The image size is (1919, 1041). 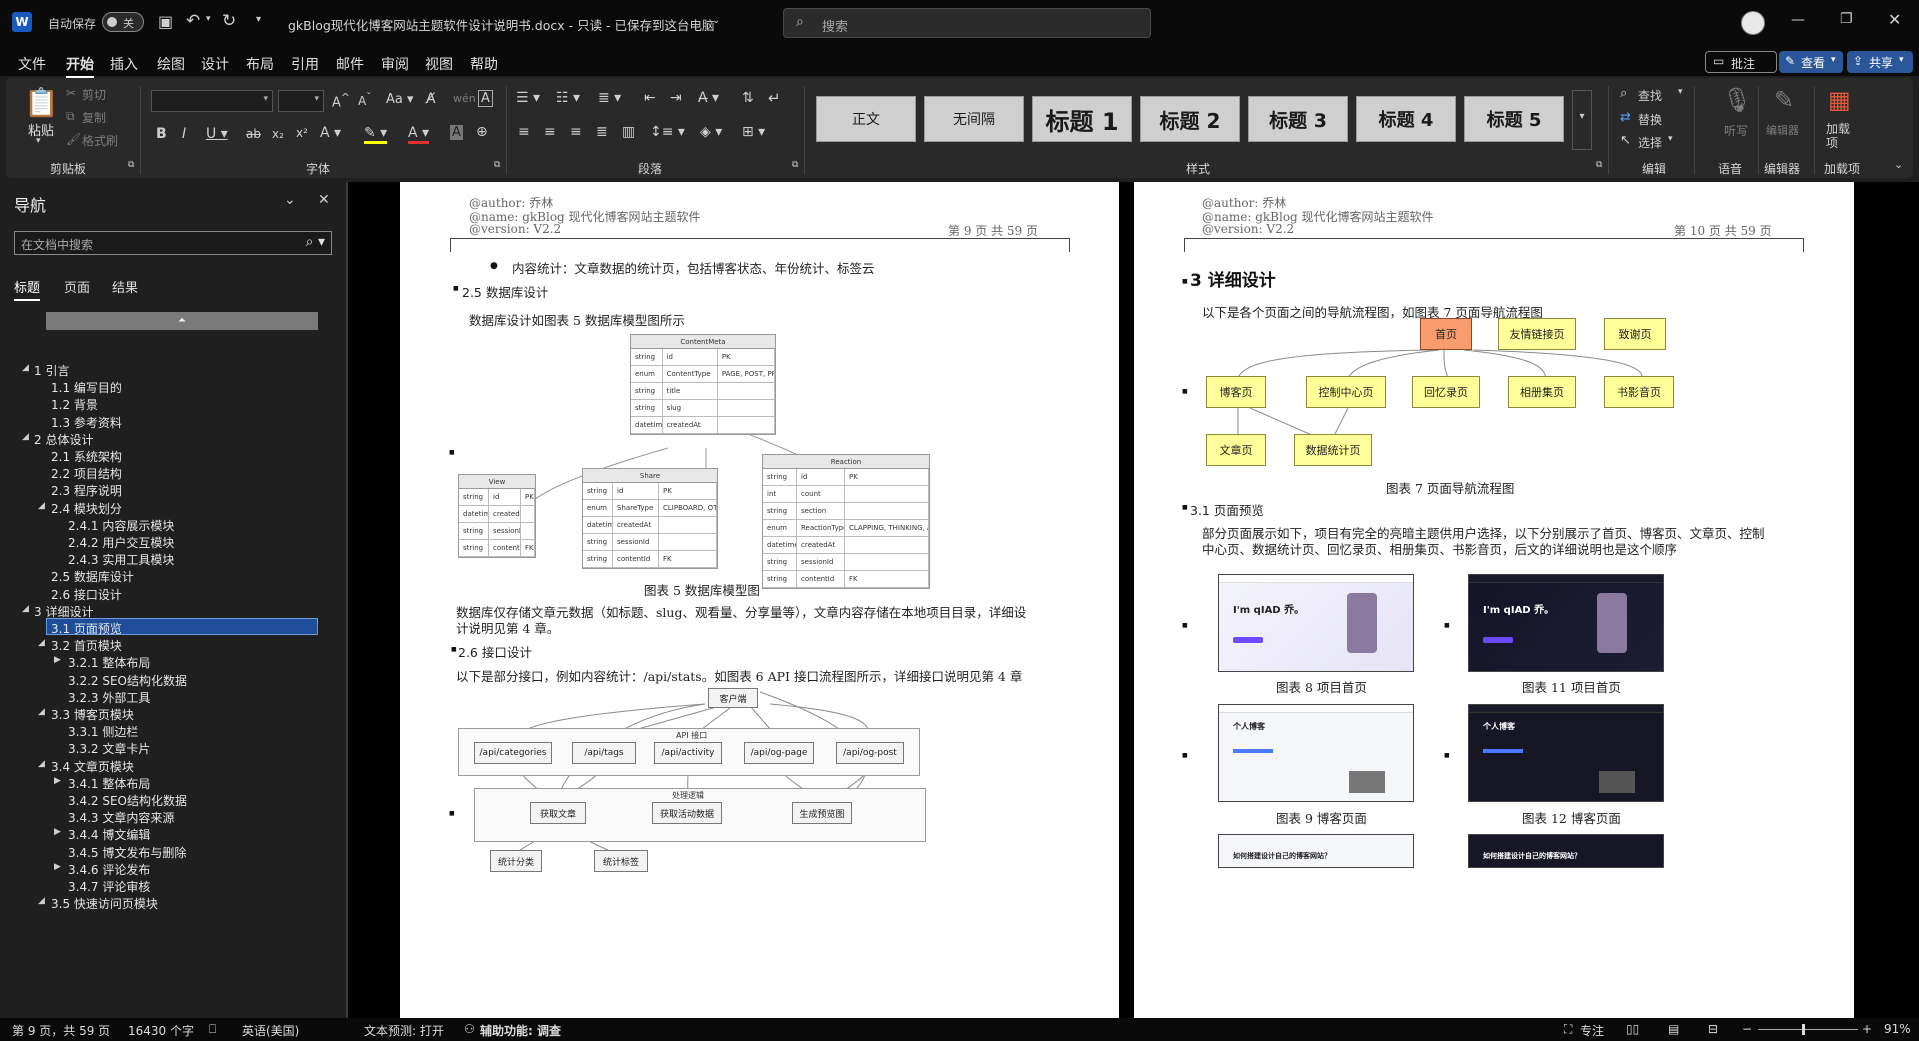 I want to click on subscript-icon: x₂, so click(x=278, y=134).